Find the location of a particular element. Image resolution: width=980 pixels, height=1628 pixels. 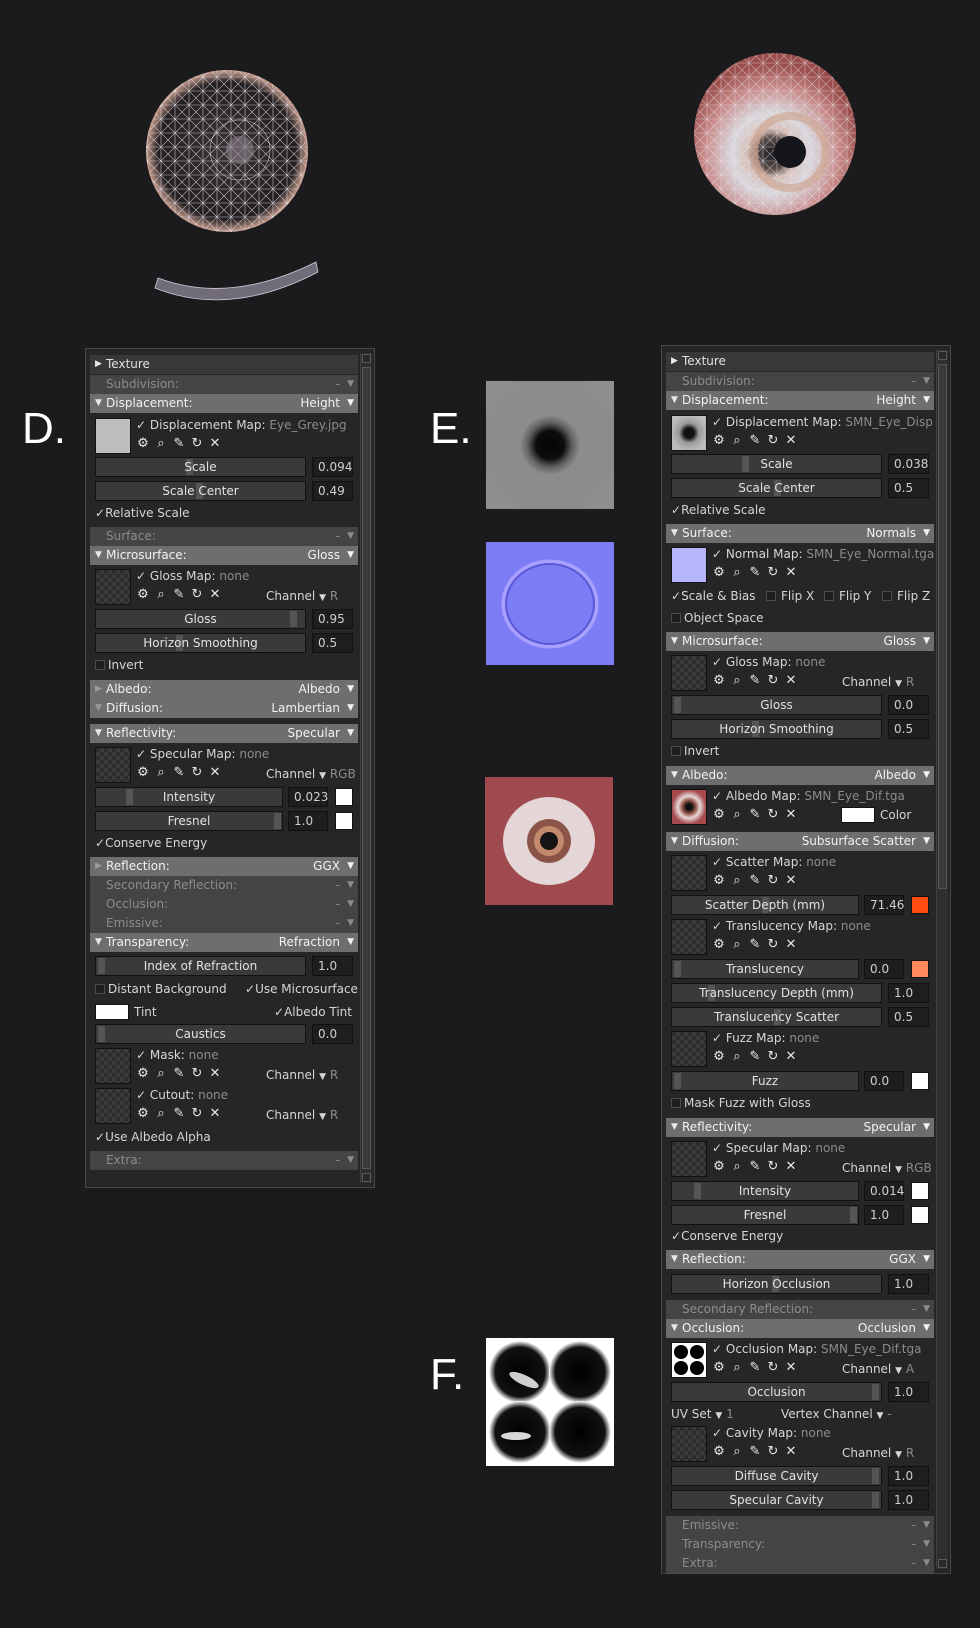

vertex-channel-select: Vertex Channel ▼ - is located at coordinates (836, 1414).